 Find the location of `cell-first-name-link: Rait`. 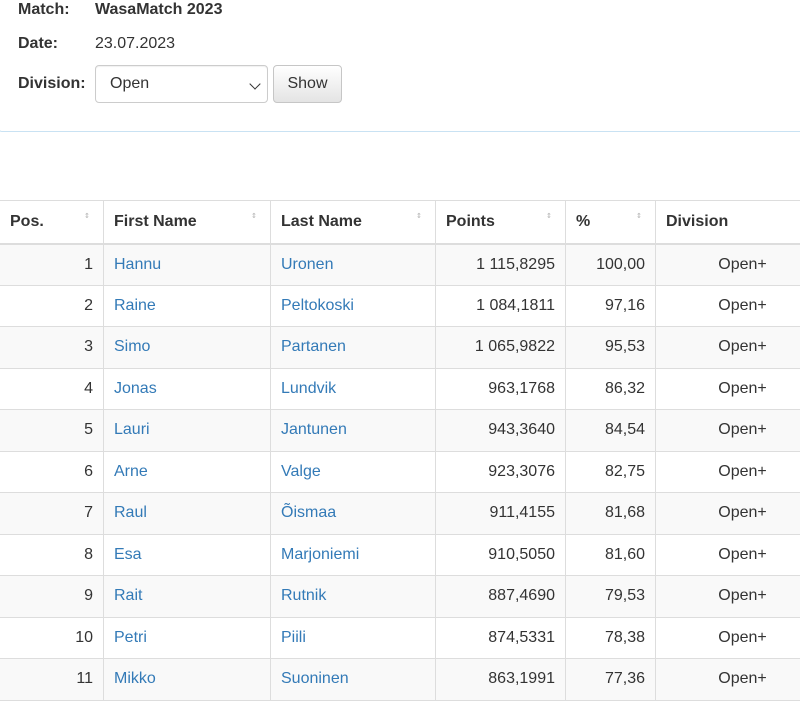

cell-first-name-link: Rait is located at coordinates (187, 596).